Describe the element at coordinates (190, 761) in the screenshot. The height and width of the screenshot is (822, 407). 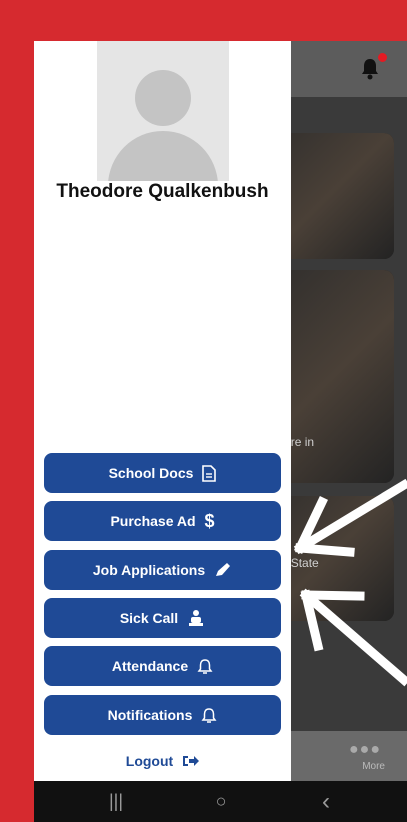
I see `logout-icon` at that location.